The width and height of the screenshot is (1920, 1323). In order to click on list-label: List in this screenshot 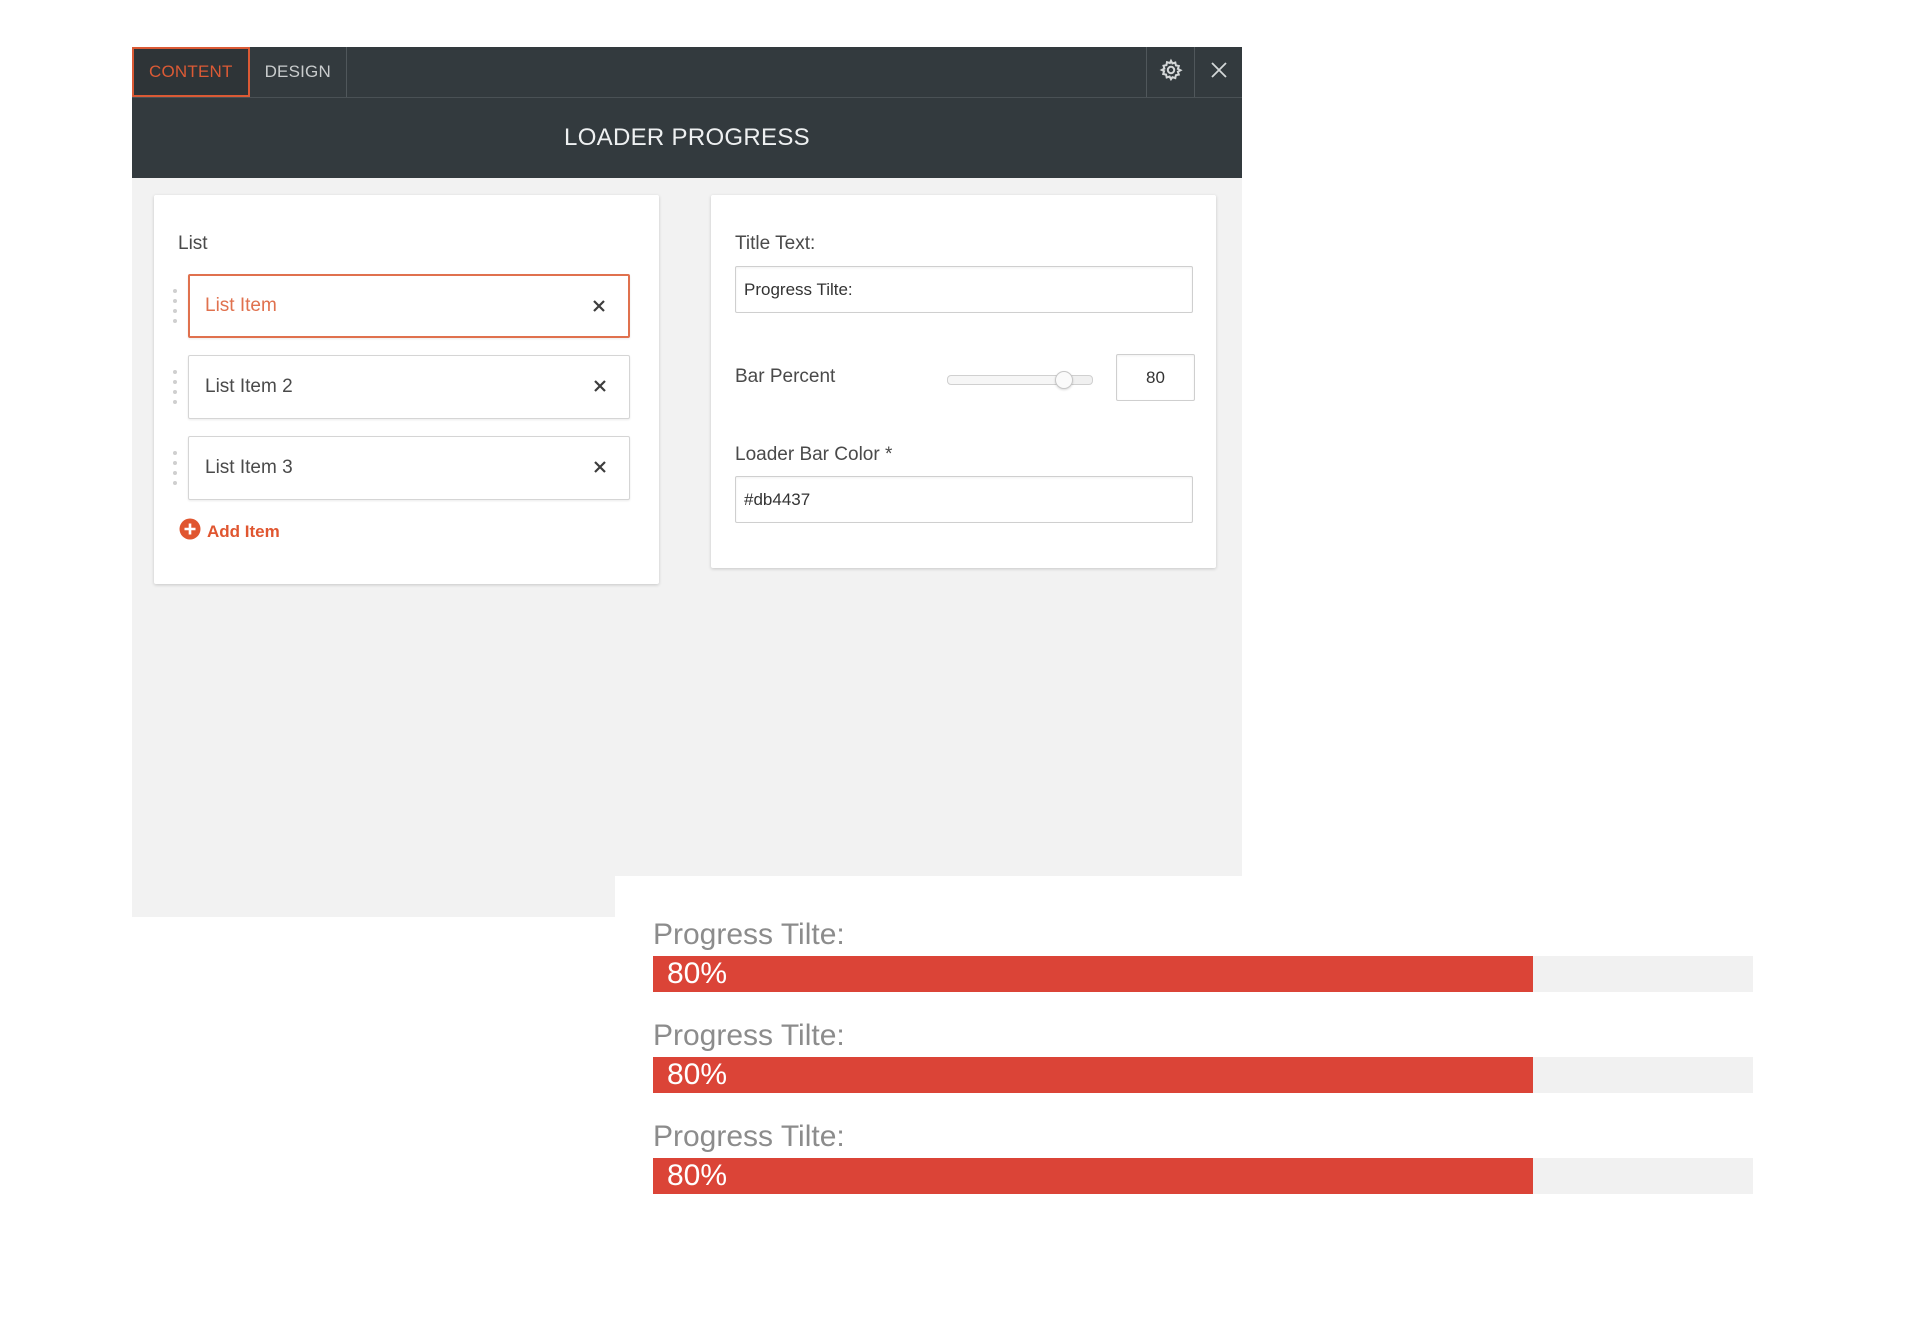, I will do `click(193, 243)`.